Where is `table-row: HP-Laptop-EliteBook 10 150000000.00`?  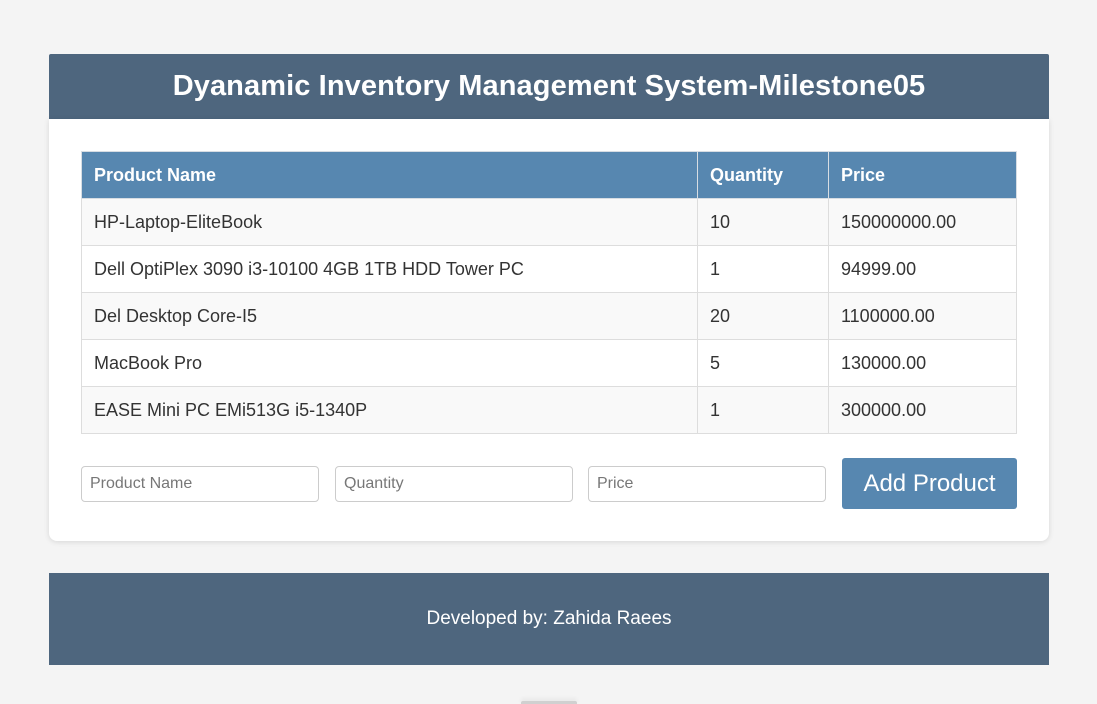
table-row: HP-Laptop-EliteBook 10 150000000.00 is located at coordinates (549, 222).